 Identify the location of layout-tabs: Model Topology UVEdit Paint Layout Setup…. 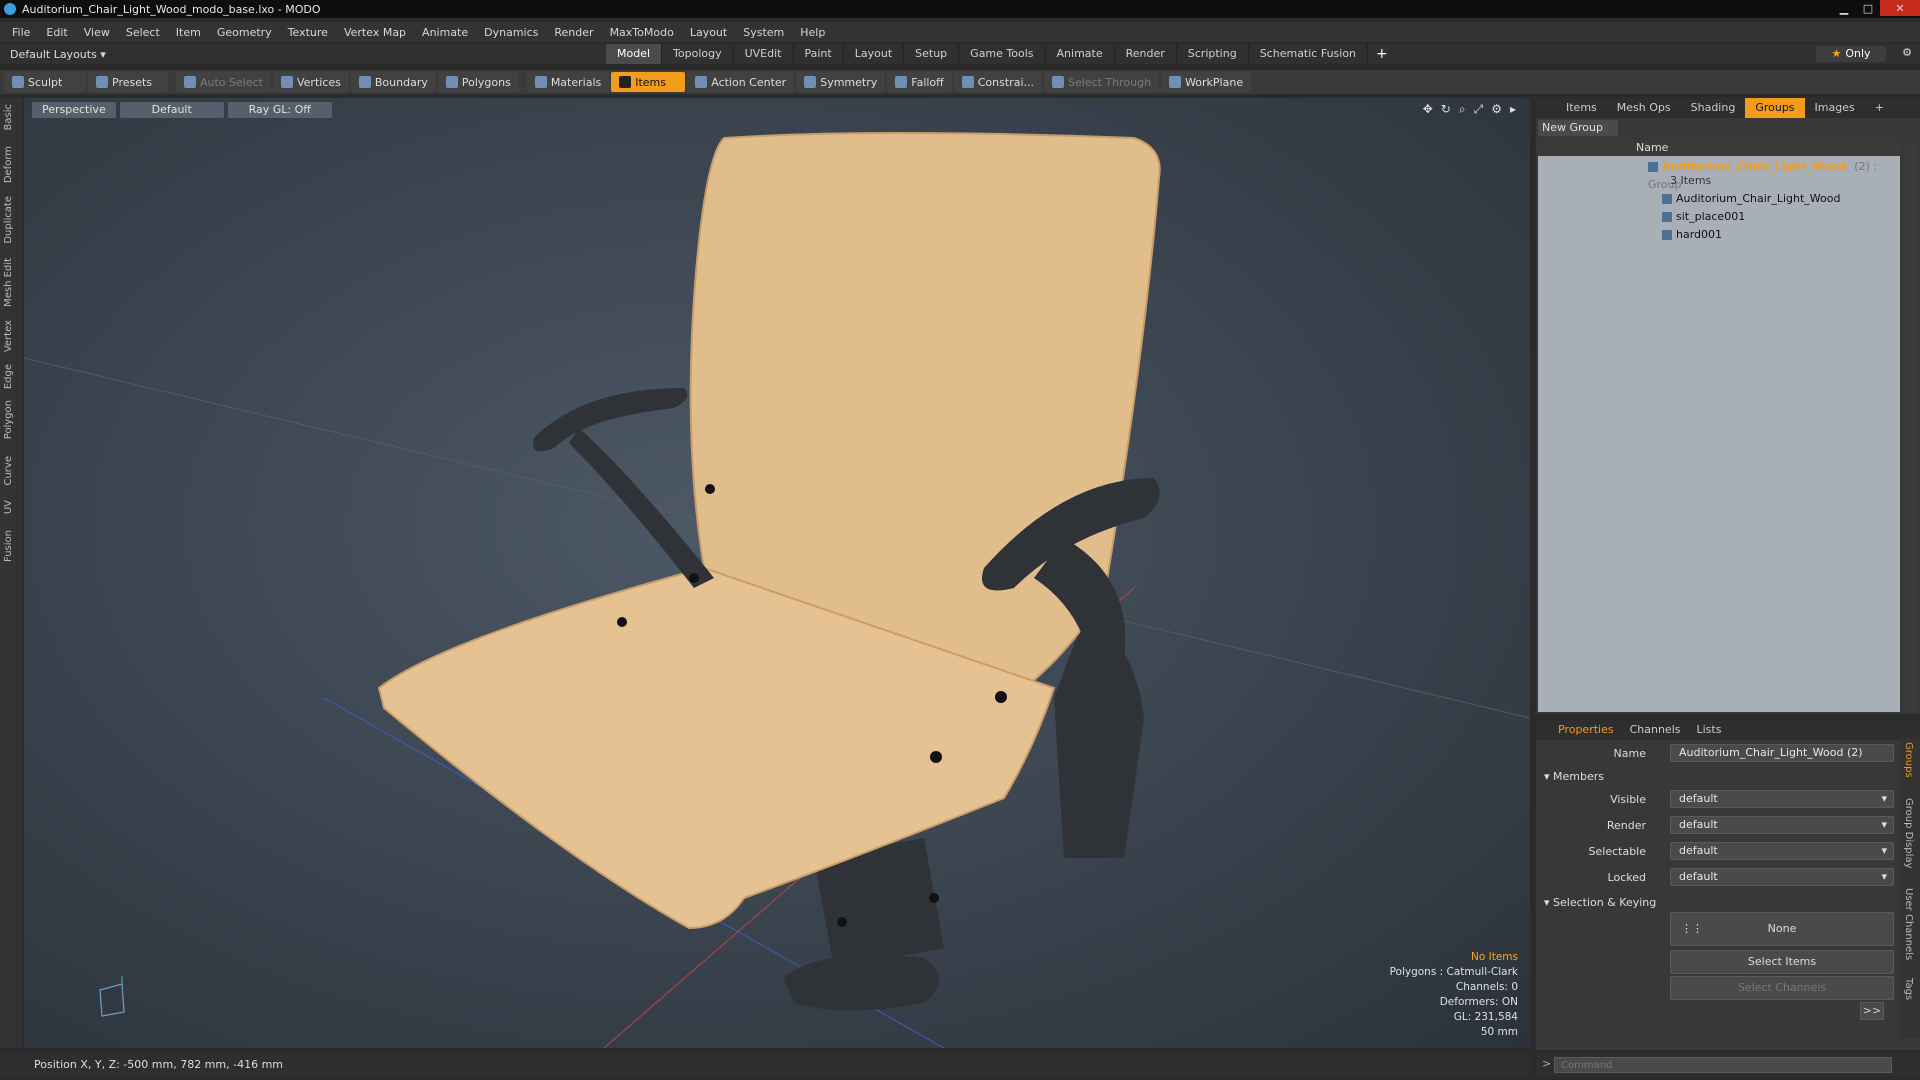
(1001, 54).